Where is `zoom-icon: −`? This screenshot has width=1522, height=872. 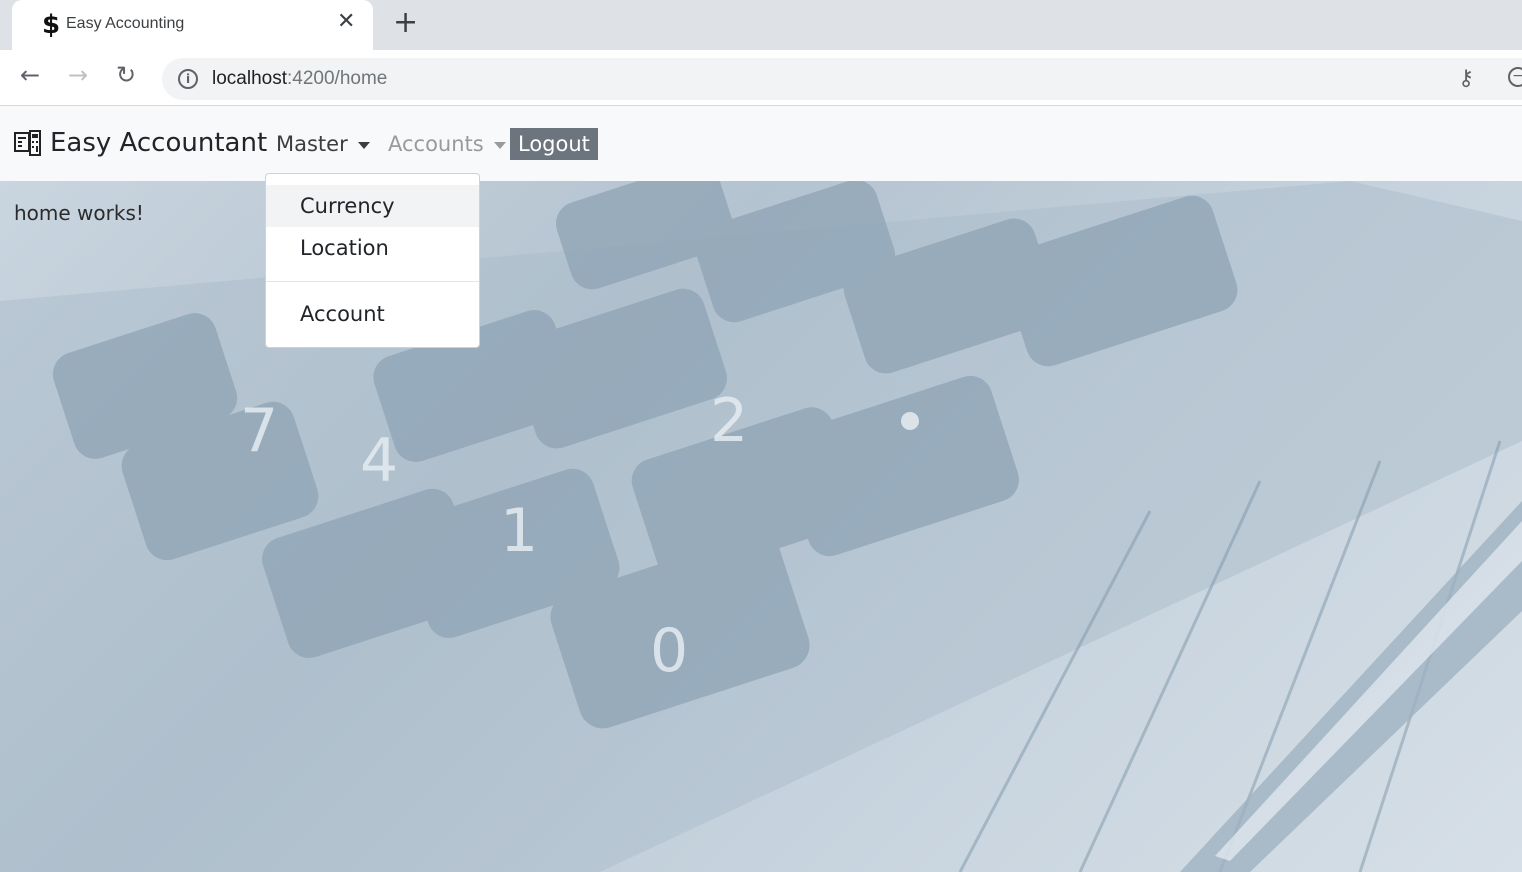
zoom-icon: − is located at coordinates (1515, 77).